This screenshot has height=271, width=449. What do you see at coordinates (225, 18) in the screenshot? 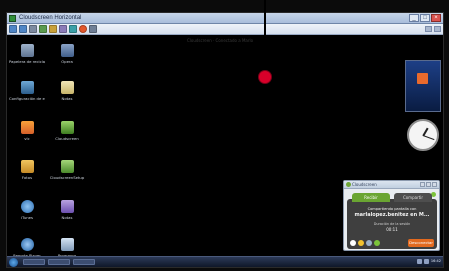
I see `window-titlebar: Cloudscreen Horizontal _ □ ×` at bounding box center [225, 18].